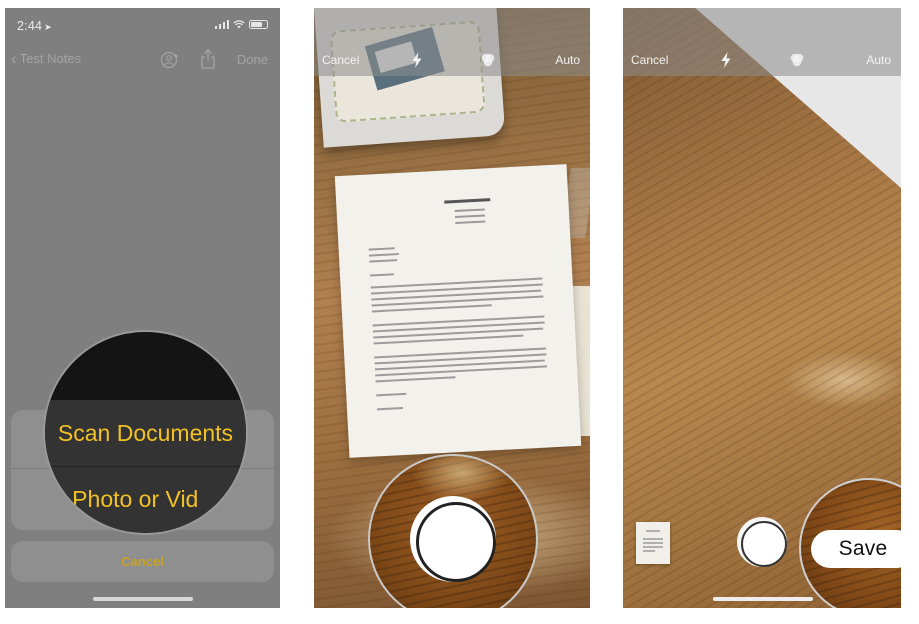 This screenshot has height=624, width=919. Describe the element at coordinates (170, 60) in the screenshot. I see `add-person-icon` at that location.